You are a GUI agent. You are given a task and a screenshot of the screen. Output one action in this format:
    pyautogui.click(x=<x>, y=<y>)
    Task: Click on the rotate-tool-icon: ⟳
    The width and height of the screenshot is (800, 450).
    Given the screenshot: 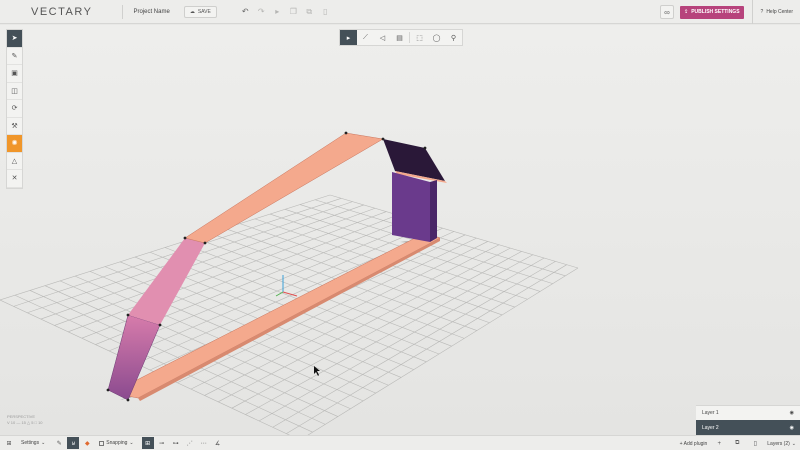 What is the action you would take?
    pyautogui.click(x=14, y=109)
    